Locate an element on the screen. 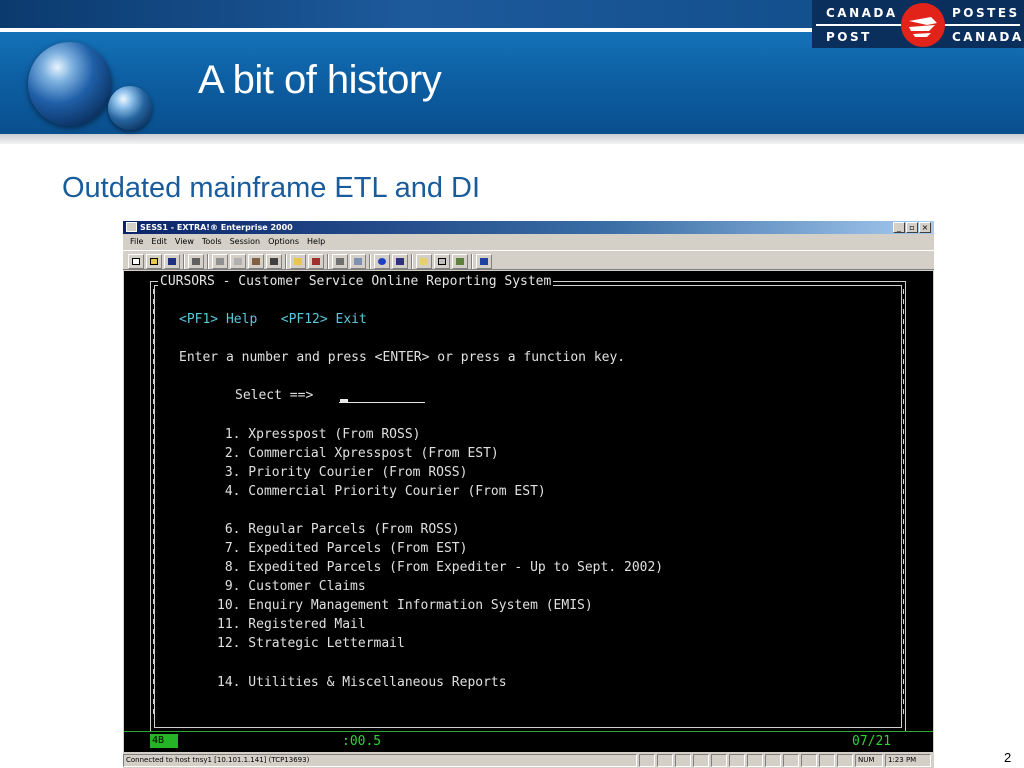 The image size is (1024, 768). app-icon is located at coordinates (131, 227).